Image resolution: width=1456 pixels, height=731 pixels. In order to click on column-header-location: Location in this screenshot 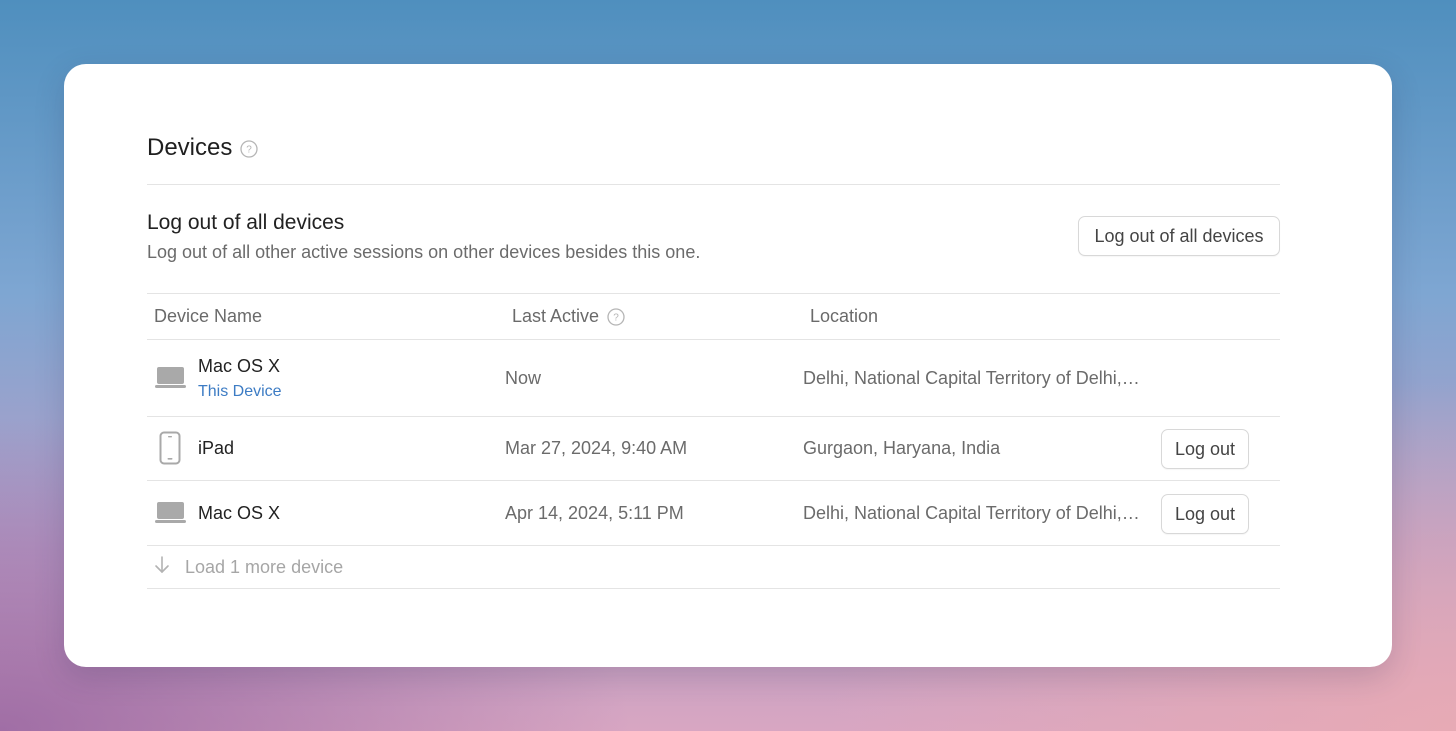, I will do `click(844, 316)`.